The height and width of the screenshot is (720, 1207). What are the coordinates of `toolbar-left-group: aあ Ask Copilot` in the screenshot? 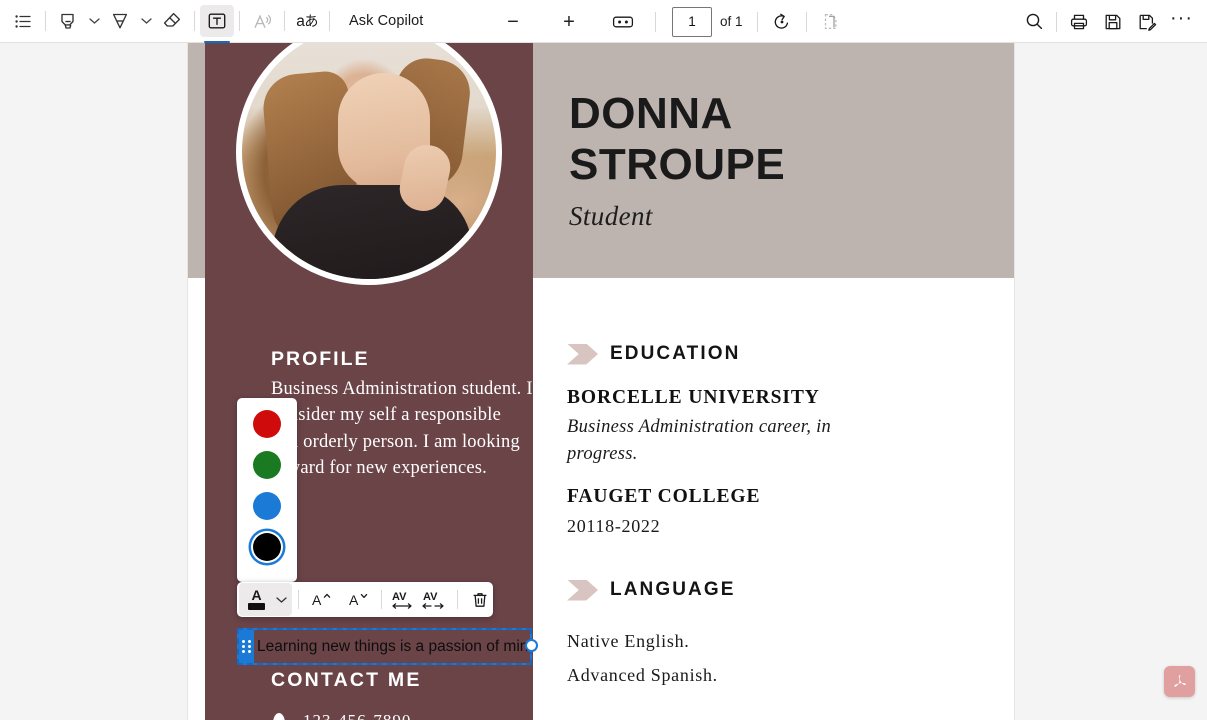 It's located at (216, 24).